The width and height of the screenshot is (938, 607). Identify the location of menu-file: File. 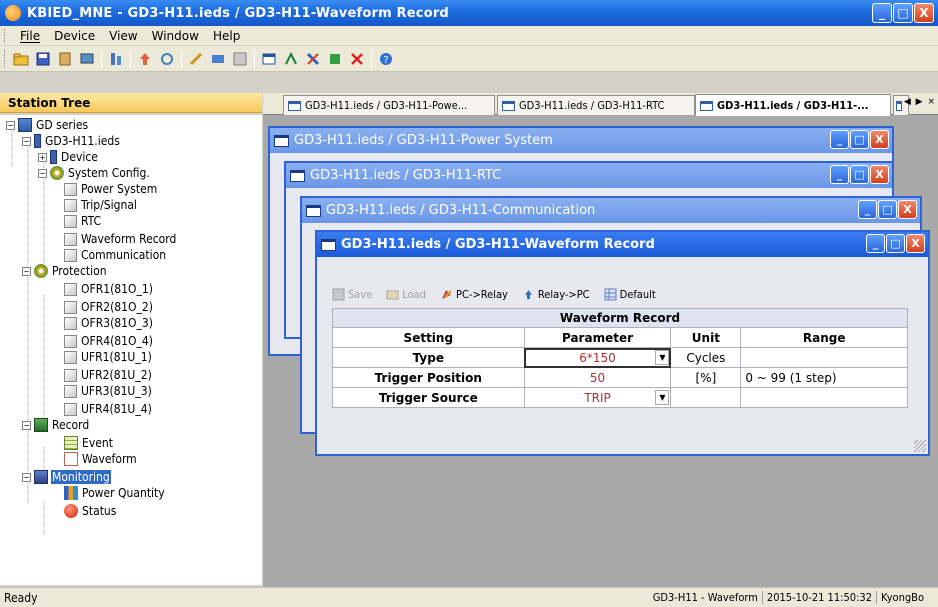
(30, 36).